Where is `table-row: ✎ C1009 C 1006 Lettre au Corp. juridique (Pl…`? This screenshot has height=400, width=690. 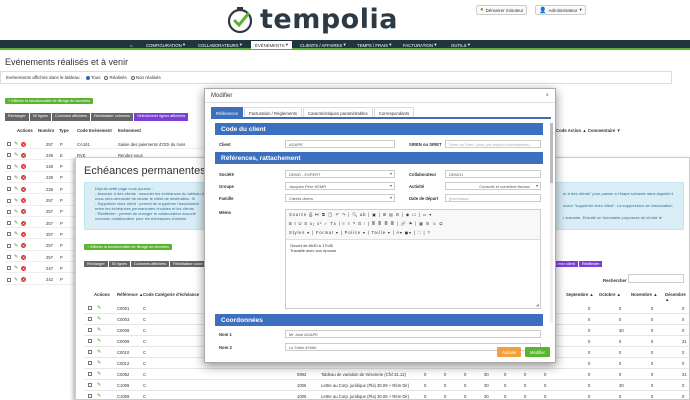 table-row: ✎ C1009 C 1006 Lettre au Corp. juridique (Pl… is located at coordinates (386, 395).